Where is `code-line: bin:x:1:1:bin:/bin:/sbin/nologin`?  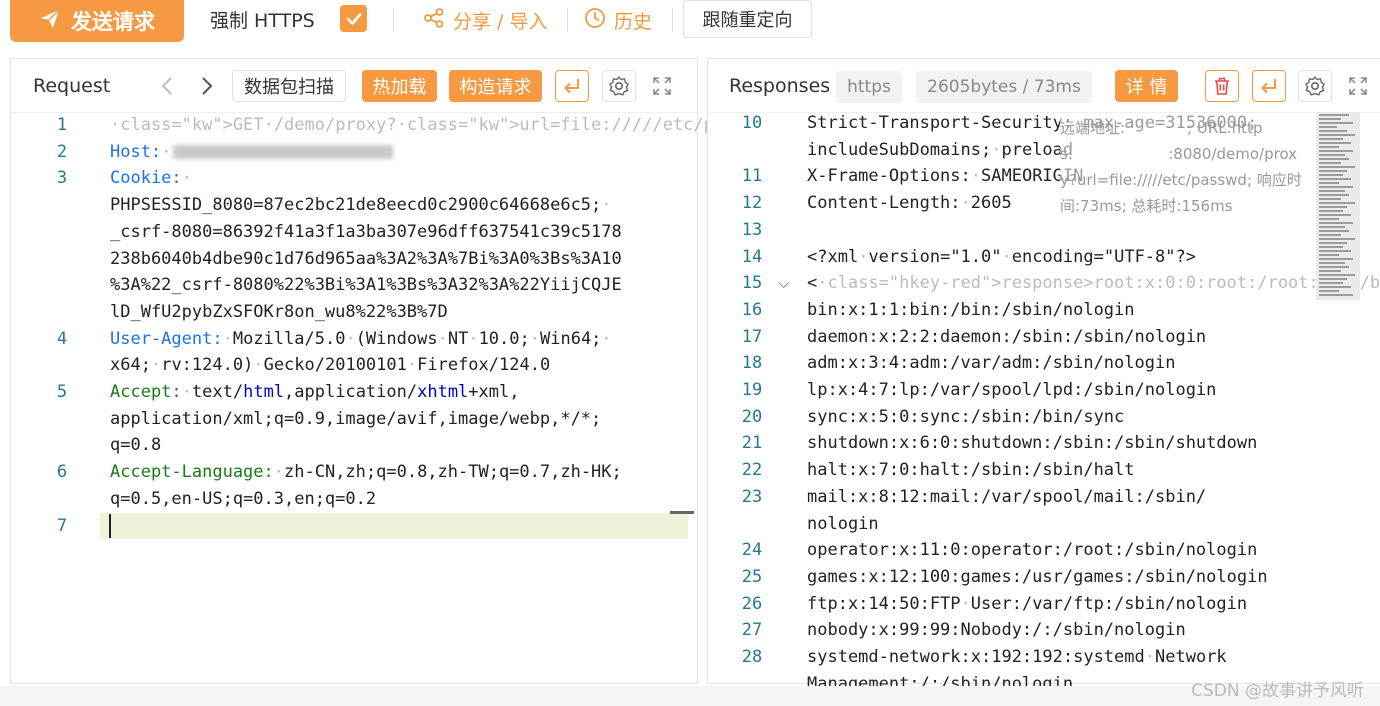 code-line: bin:x:1:1:bin:/bin:/sbin/nologin is located at coordinates (971, 309).